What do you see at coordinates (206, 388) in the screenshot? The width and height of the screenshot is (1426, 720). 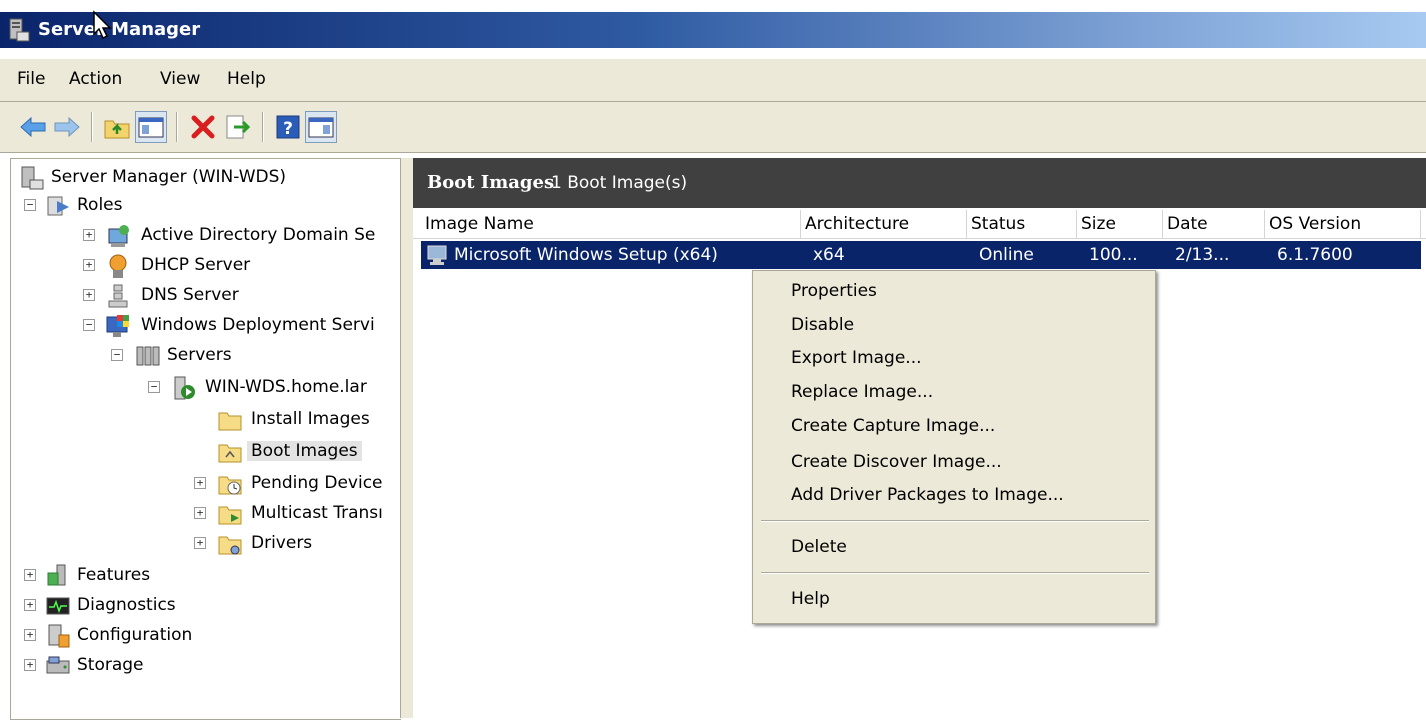 I see `tree-item-win-wds-server: − WIN-WDS.home.lar` at bounding box center [206, 388].